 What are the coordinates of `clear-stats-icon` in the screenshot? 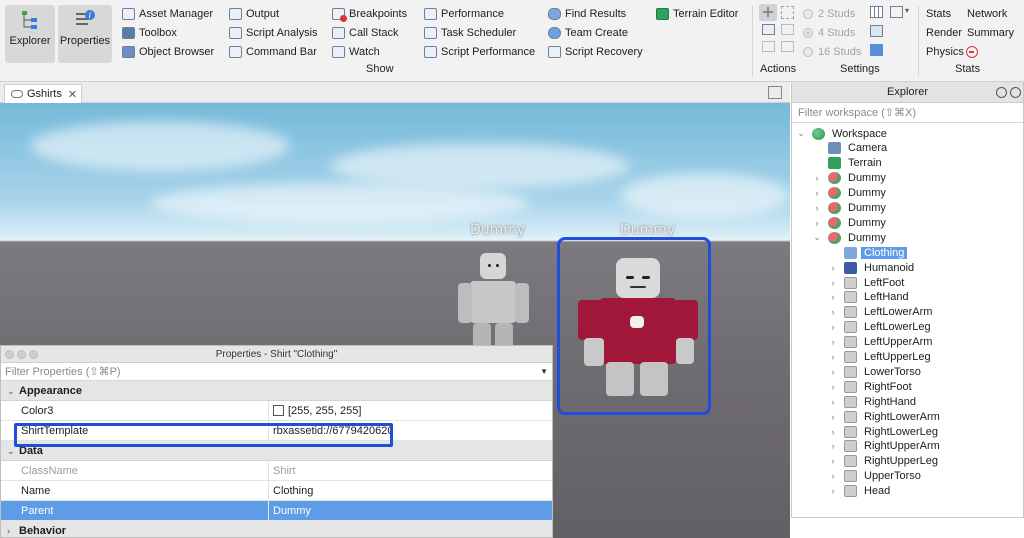 It's located at (972, 52).